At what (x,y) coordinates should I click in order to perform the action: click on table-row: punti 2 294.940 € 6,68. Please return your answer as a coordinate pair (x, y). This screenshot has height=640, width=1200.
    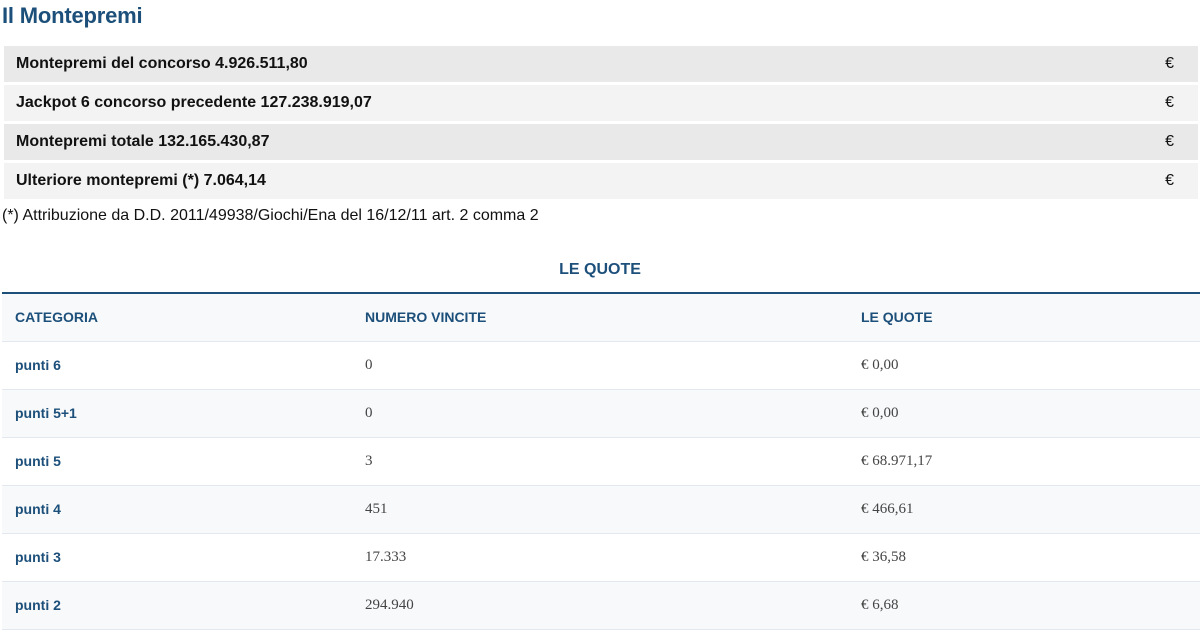
    Looking at the image, I should click on (601, 605).